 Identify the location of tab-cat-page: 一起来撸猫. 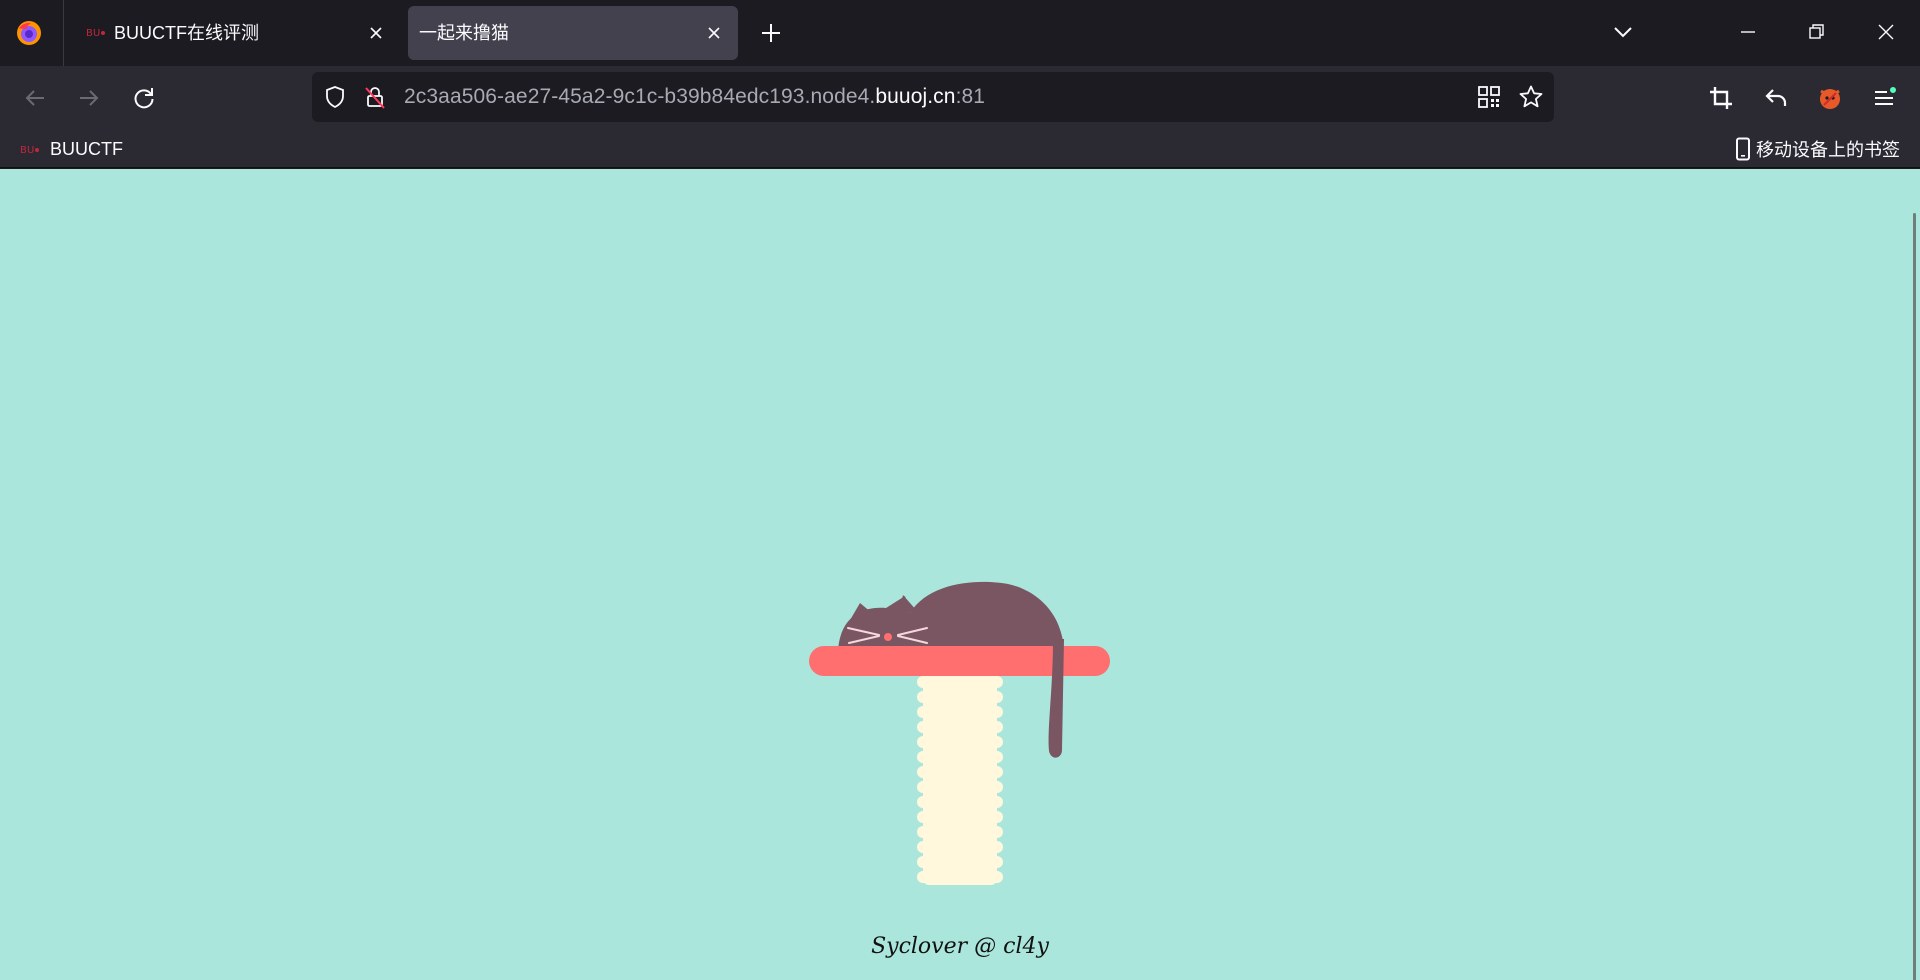
(573, 33).